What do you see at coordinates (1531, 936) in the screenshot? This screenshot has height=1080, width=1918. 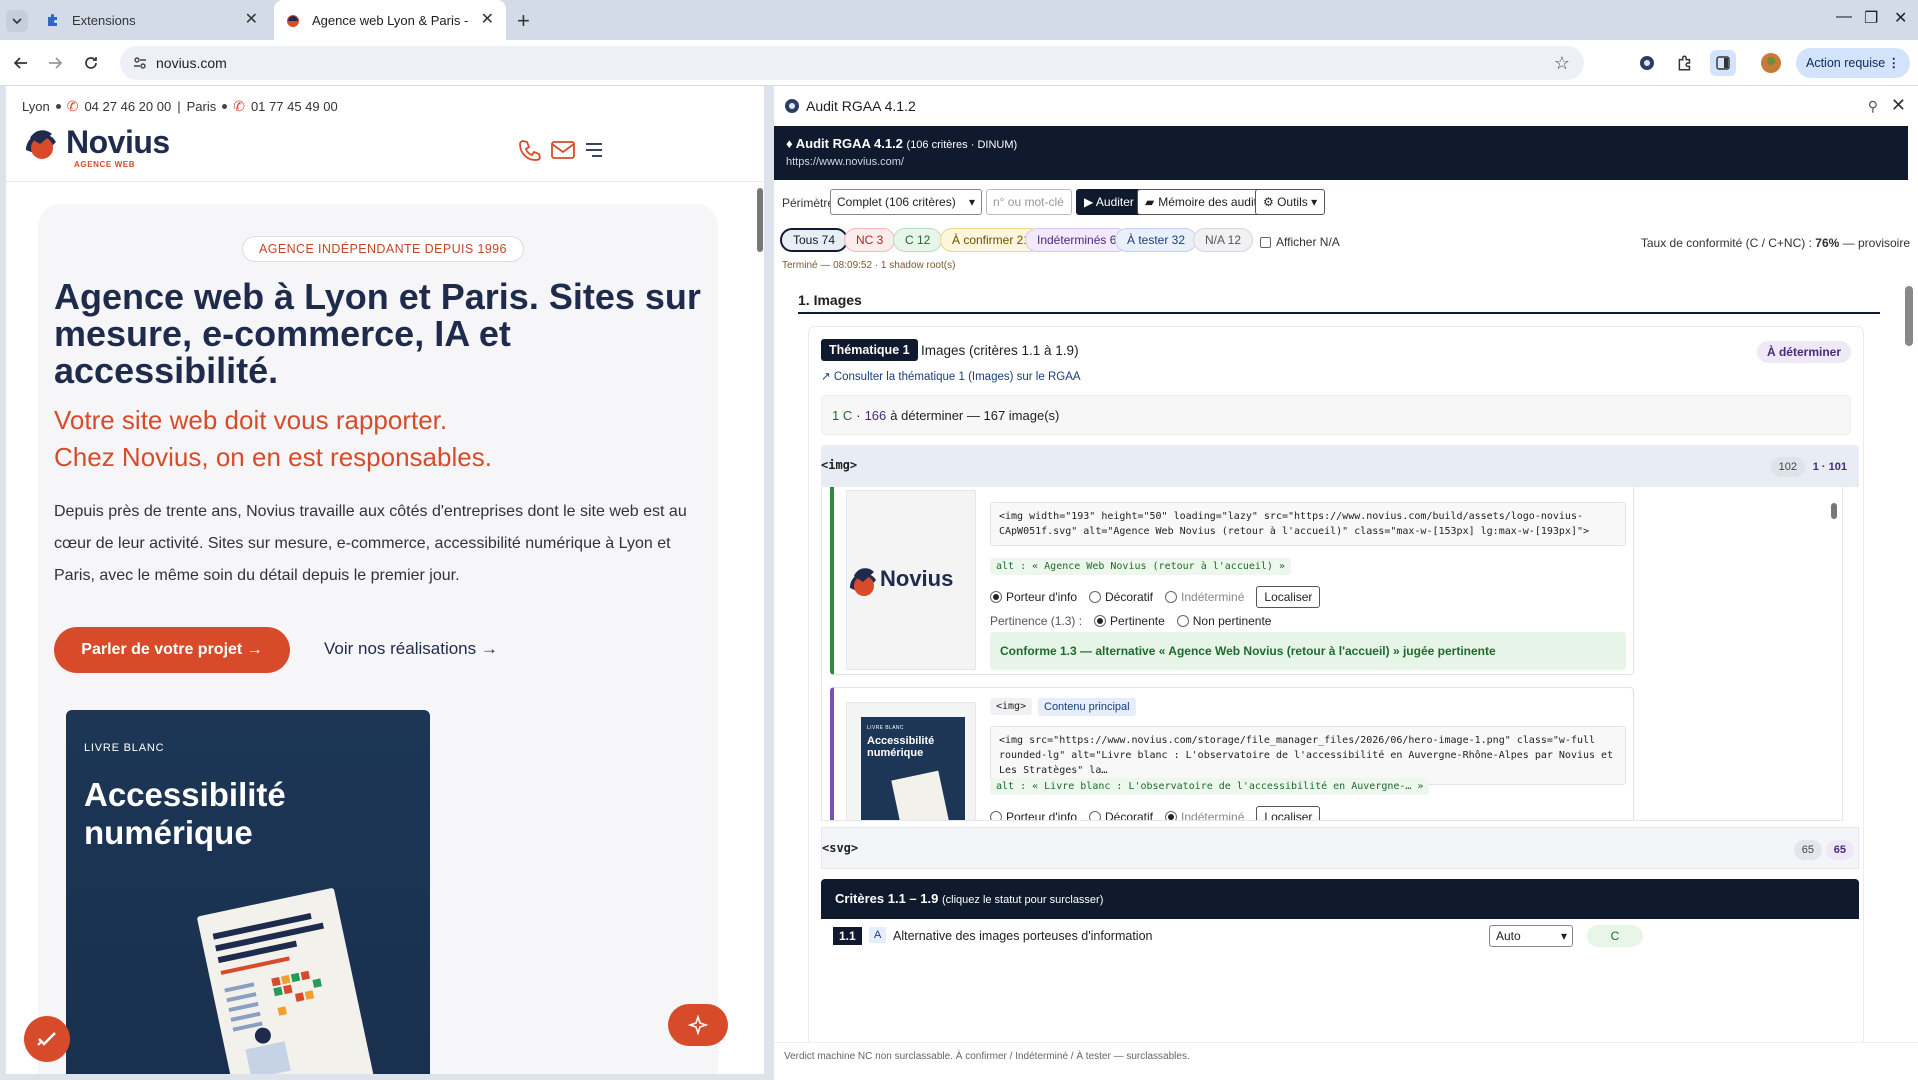 I see `criterion-override-select: Auto ▾` at bounding box center [1531, 936].